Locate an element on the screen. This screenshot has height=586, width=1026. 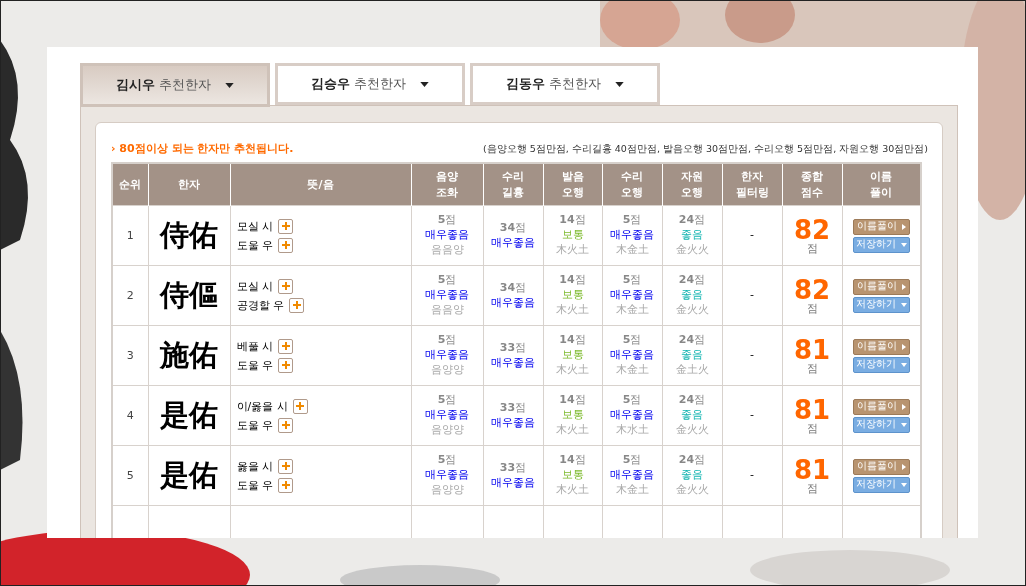
detail-text: 金土火 is located at coordinates (692, 370).